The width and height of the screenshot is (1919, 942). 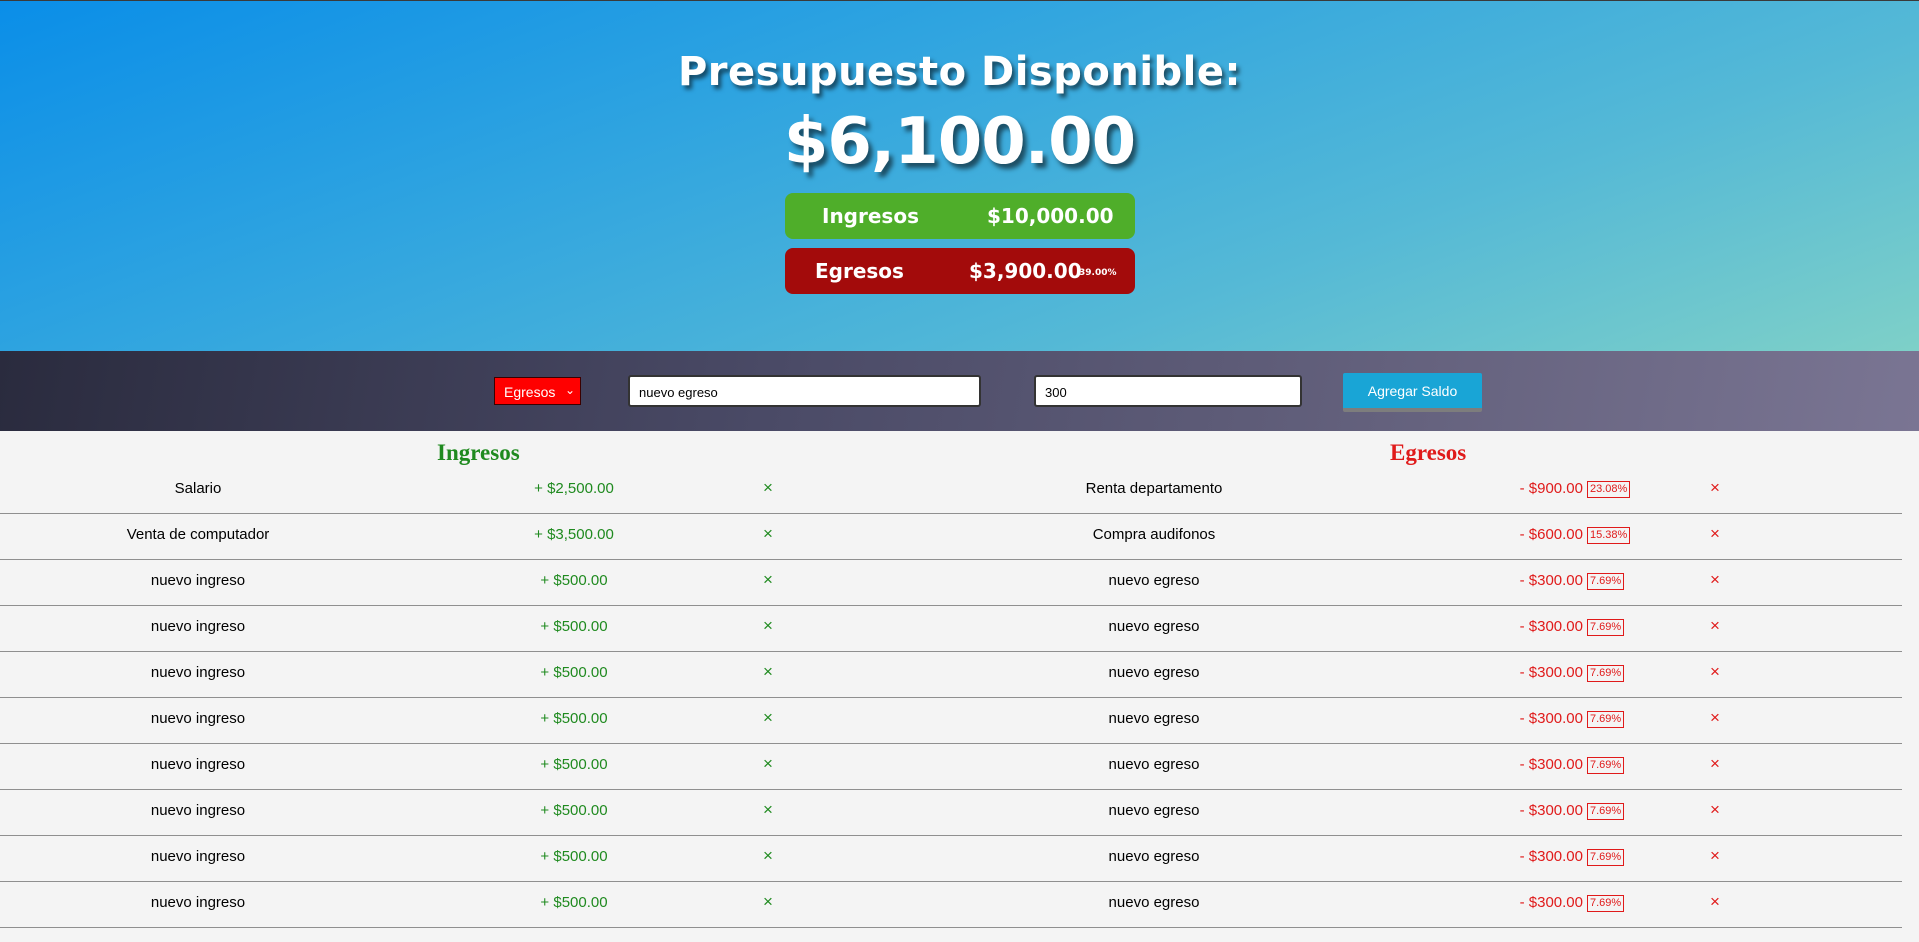 I want to click on available-budget-amount: $6,100.00, so click(x=959, y=142).